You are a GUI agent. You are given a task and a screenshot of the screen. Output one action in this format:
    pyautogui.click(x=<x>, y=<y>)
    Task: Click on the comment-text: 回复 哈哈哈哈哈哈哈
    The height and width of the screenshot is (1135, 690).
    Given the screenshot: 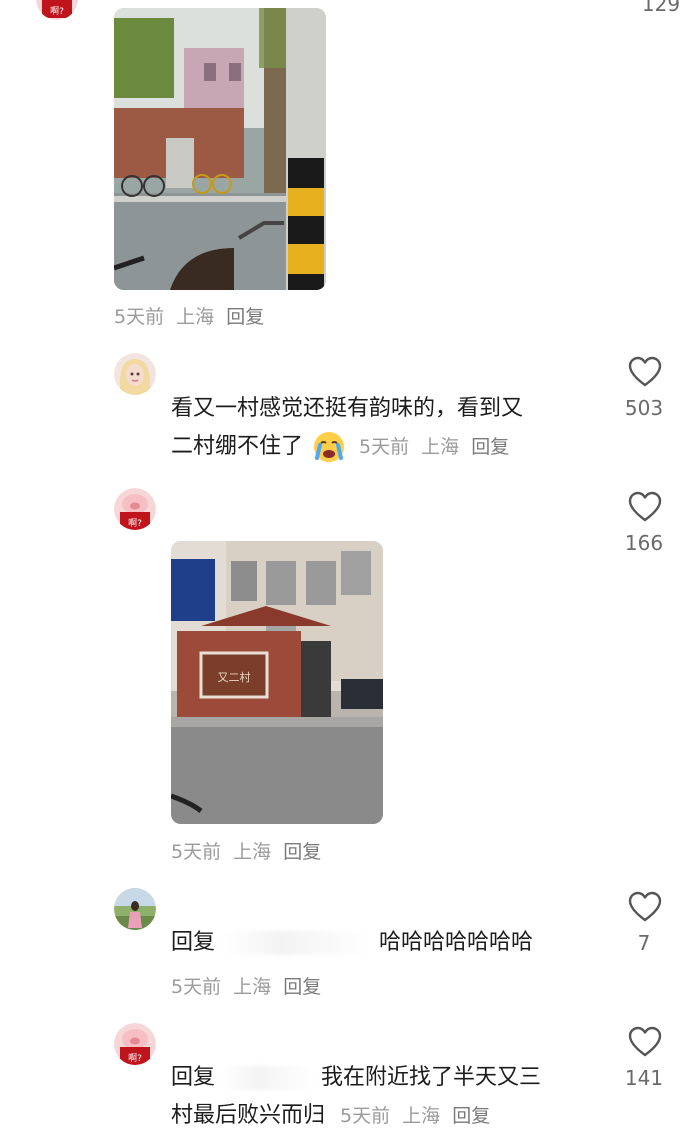 What is the action you would take?
    pyautogui.click(x=391, y=943)
    